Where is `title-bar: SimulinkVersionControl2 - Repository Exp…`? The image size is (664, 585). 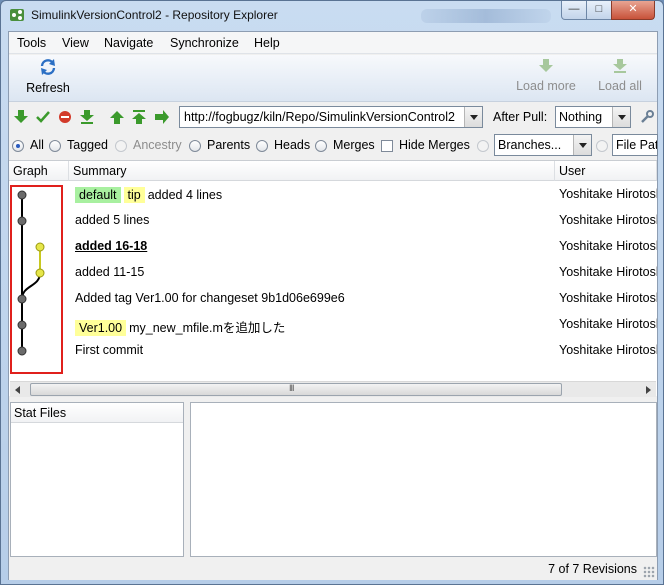 title-bar: SimulinkVersionControl2 - Repository Exp… is located at coordinates (332, 15).